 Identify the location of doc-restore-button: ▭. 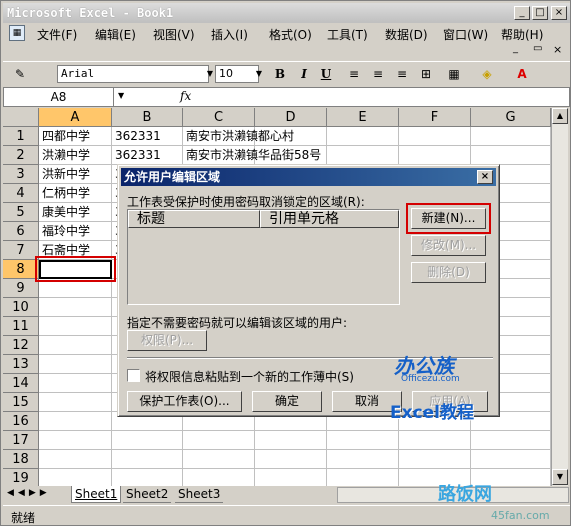
(537, 48).